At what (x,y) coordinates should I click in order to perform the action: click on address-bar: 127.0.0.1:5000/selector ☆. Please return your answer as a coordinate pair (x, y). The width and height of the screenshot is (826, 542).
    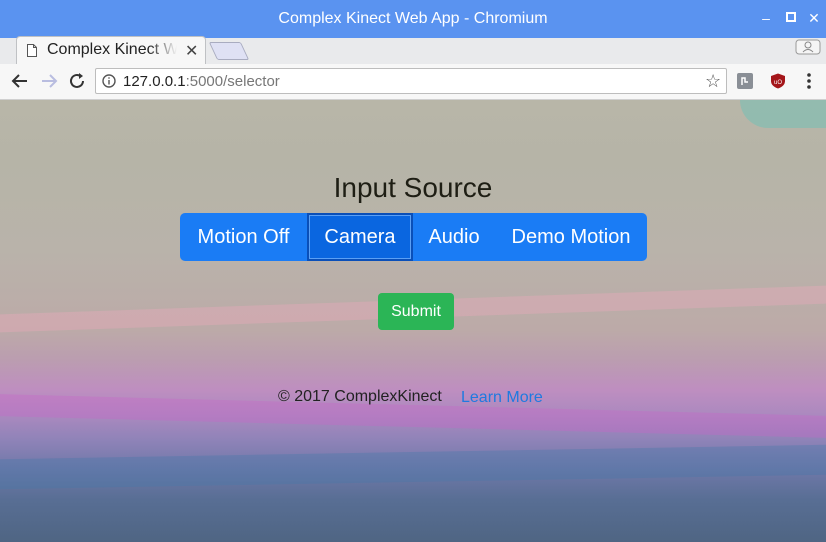
    Looking at the image, I should click on (411, 81).